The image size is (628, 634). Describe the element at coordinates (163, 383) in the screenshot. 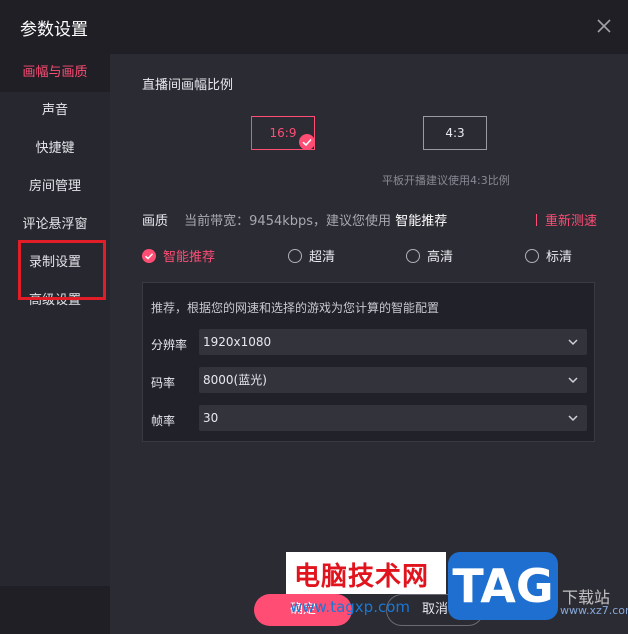

I see `bitrate-label: 码率` at that location.